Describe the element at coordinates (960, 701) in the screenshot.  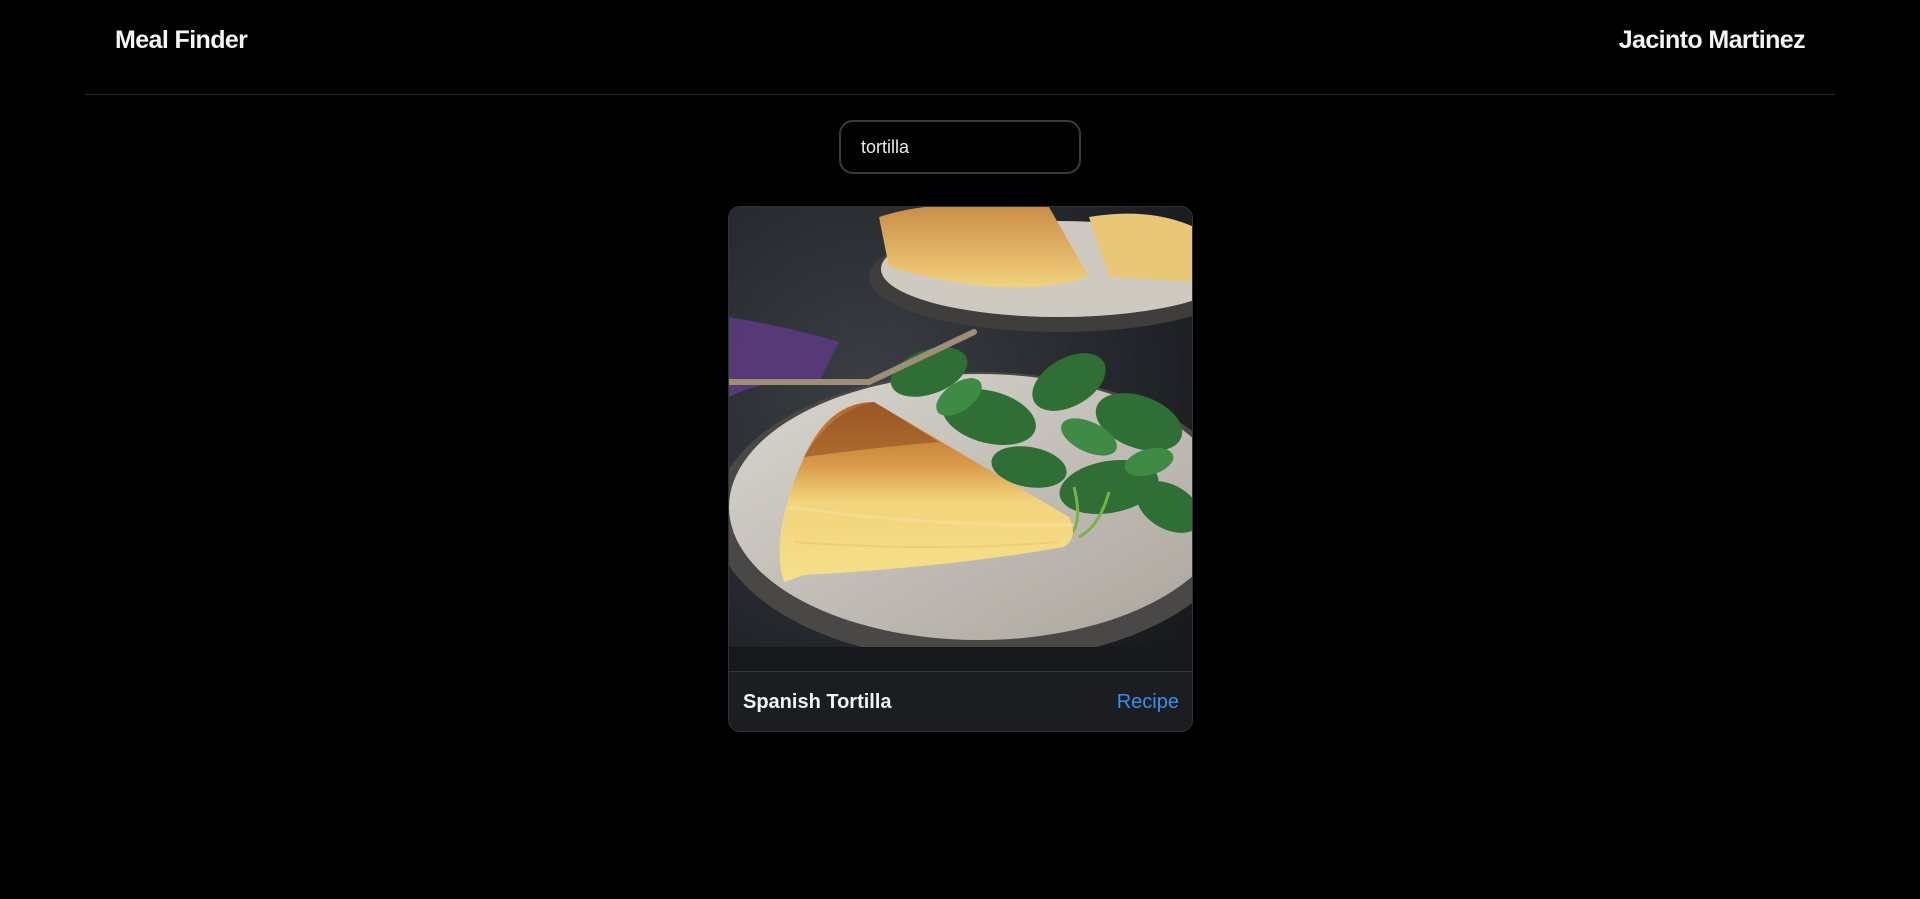
I see `card-footer: Spanish Tortilla Recipe` at that location.